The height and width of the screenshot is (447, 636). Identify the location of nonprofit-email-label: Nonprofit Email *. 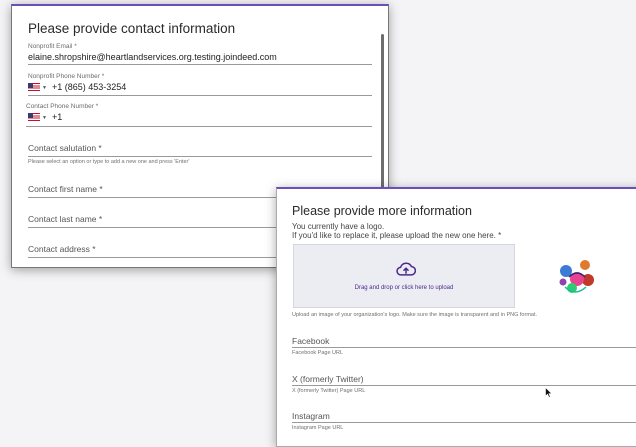
(52, 46).